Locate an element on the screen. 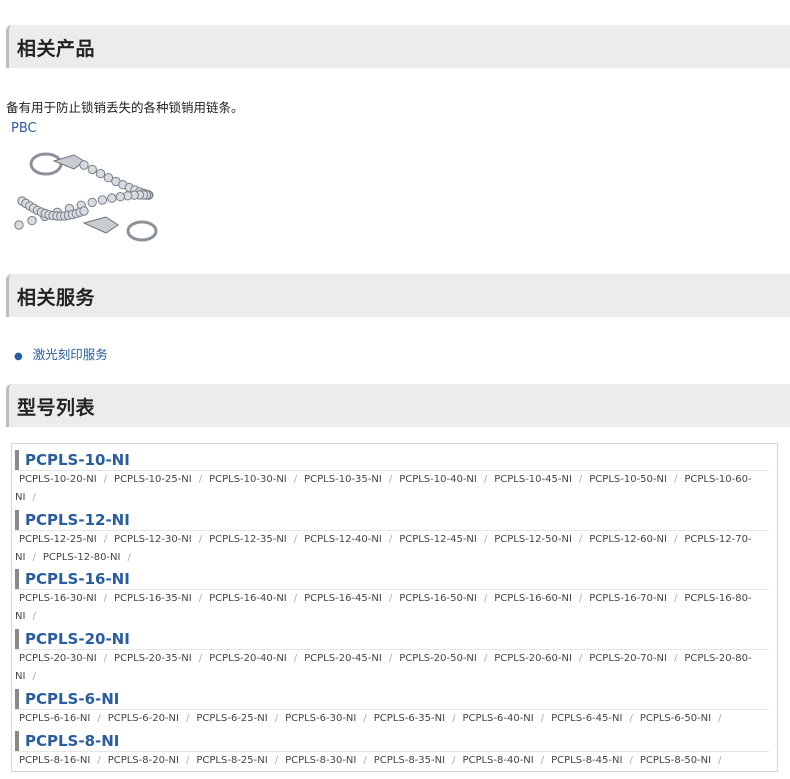 The height and width of the screenshot is (779, 790). model-link: PCPLS-10-30-NI is located at coordinates (248, 479).